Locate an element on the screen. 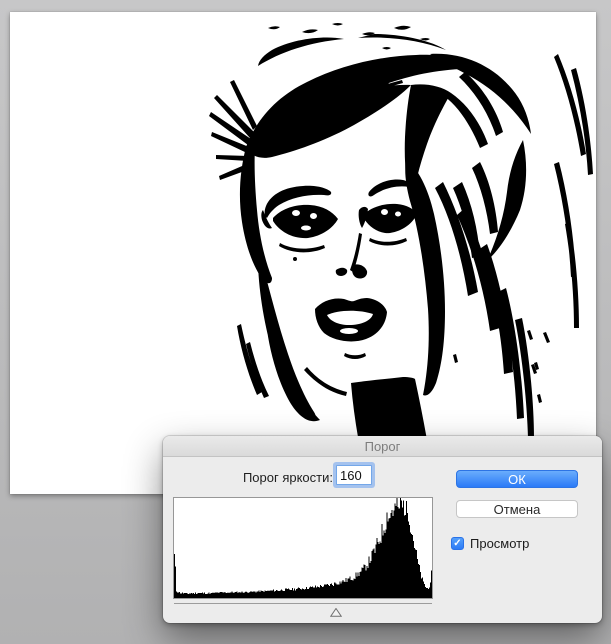  histogram-panel is located at coordinates (303, 548).